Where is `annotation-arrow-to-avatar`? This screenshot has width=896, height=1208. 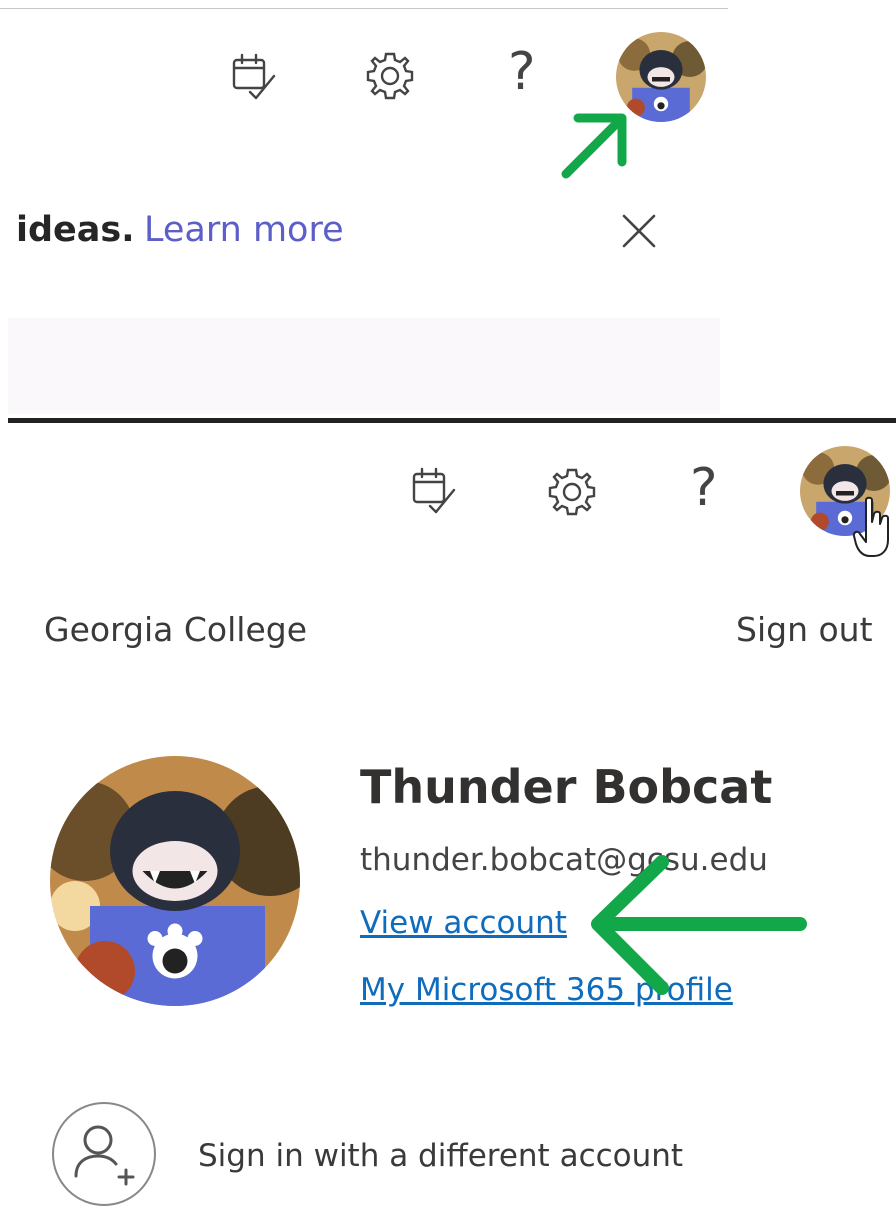
annotation-arrow-to-avatar is located at coordinates (596, 144).